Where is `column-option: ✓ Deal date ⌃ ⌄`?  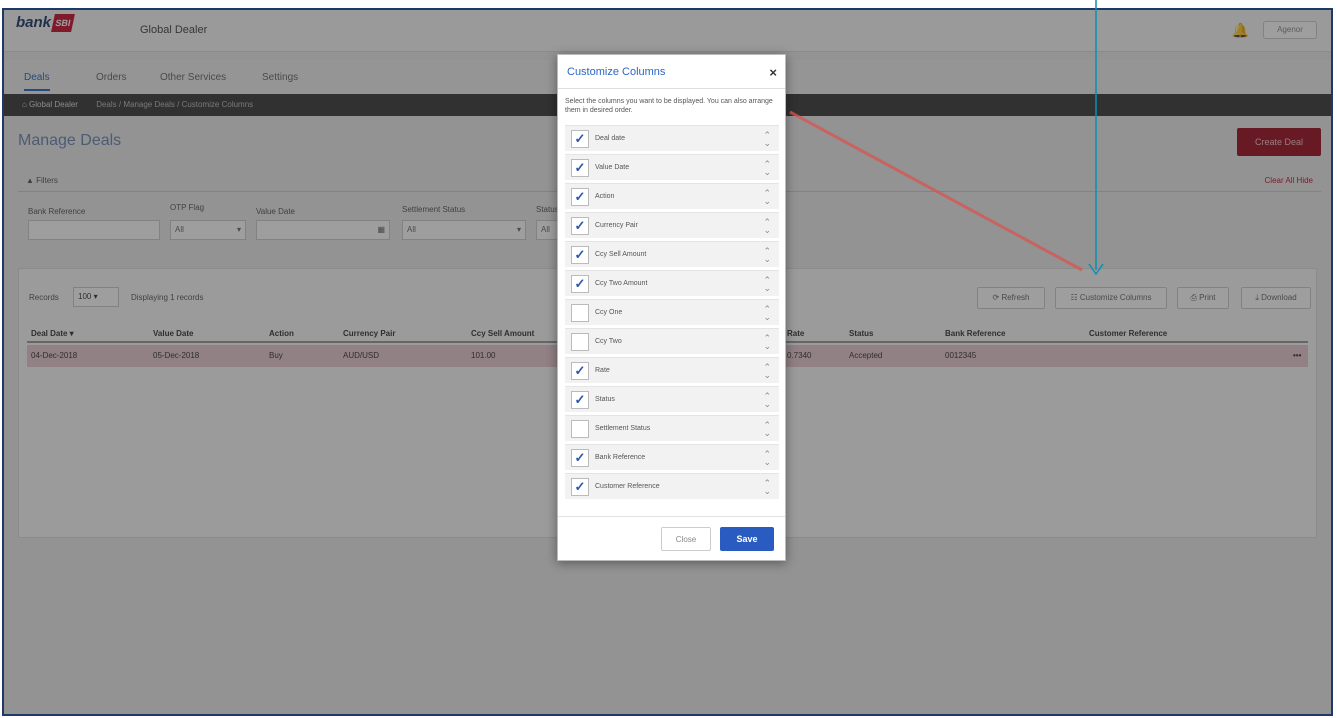 column-option: ✓ Deal date ⌃ ⌄ is located at coordinates (672, 138).